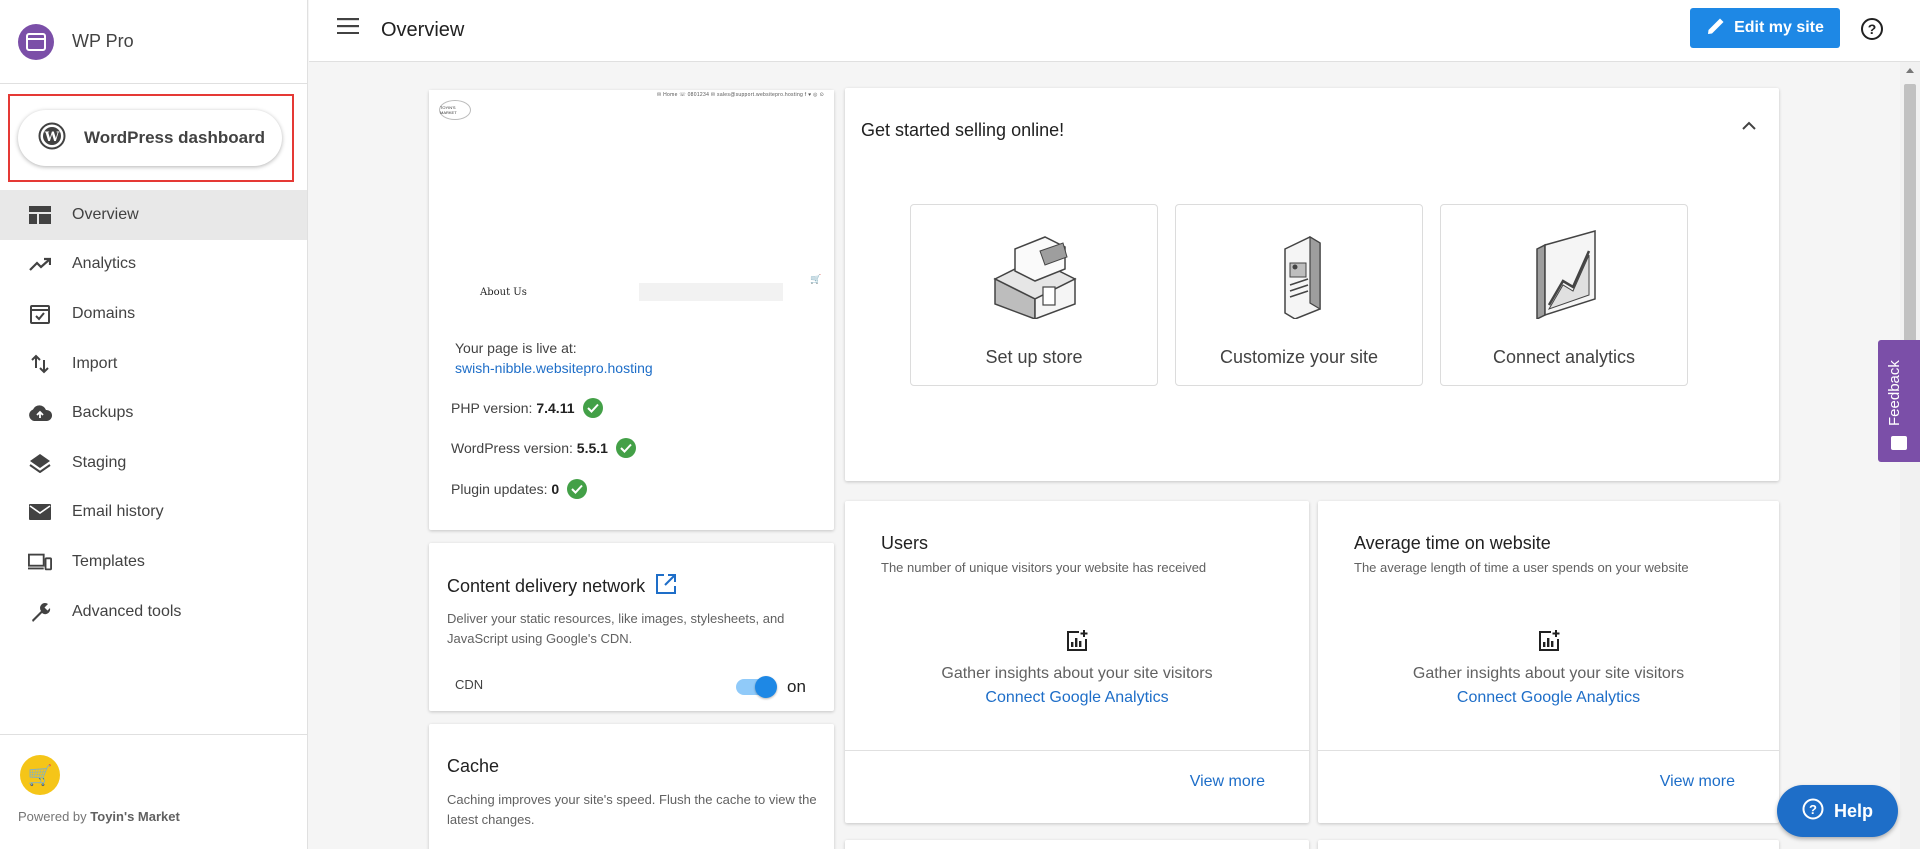  I want to click on analytics-illustration-icon, so click(1566, 274).